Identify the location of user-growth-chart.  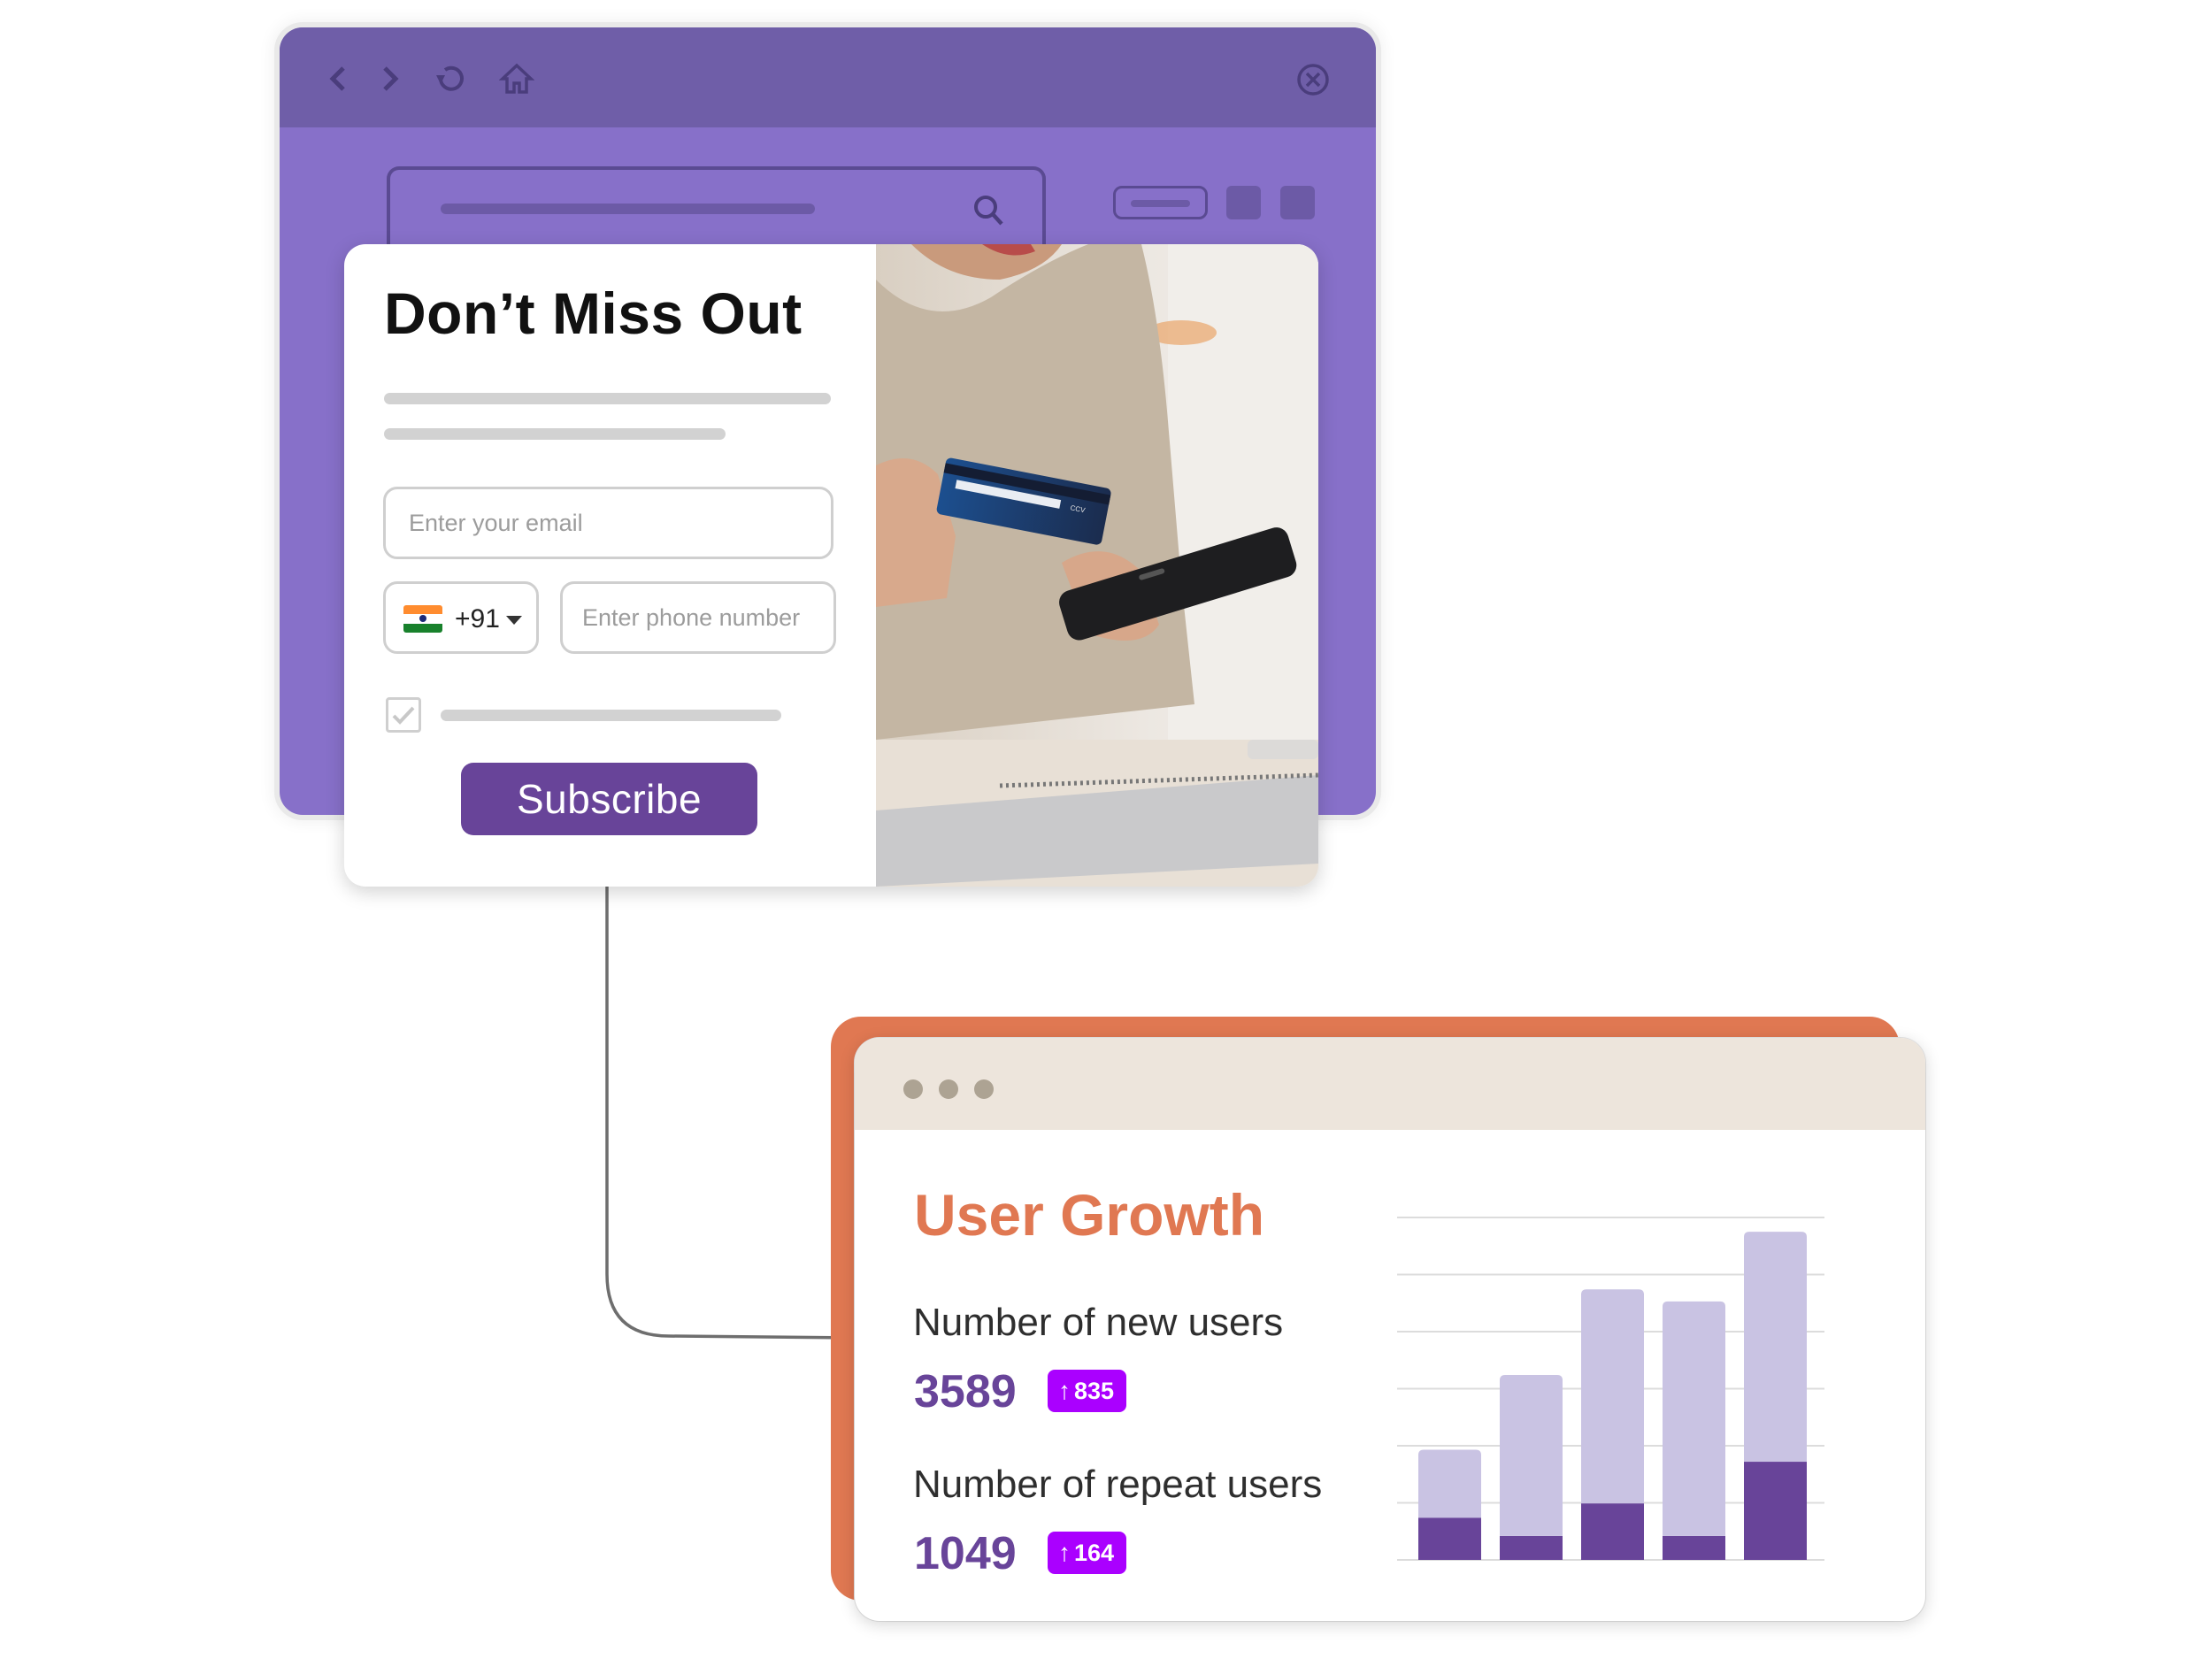
(1611, 1389).